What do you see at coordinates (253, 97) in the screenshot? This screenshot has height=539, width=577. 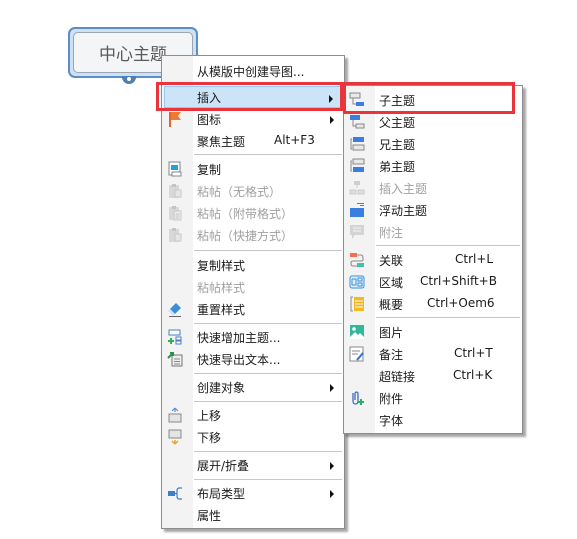 I see `menu-item-insert: 插入` at bounding box center [253, 97].